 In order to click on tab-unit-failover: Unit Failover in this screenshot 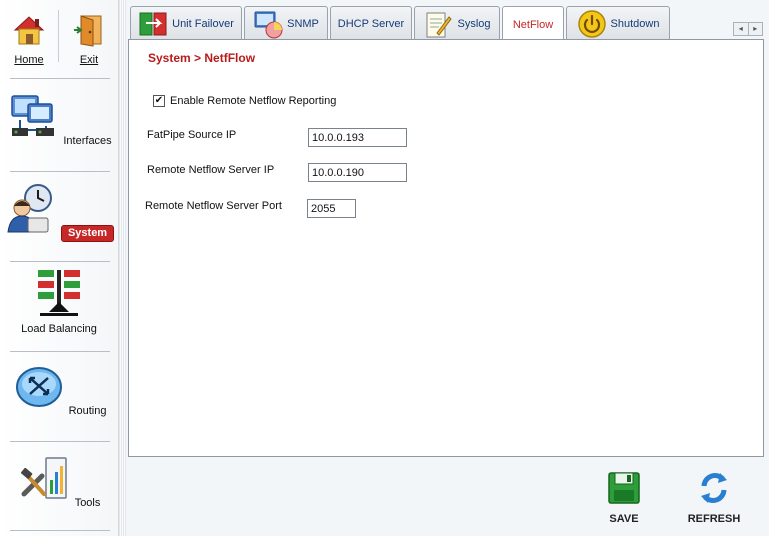, I will do `click(186, 23)`.